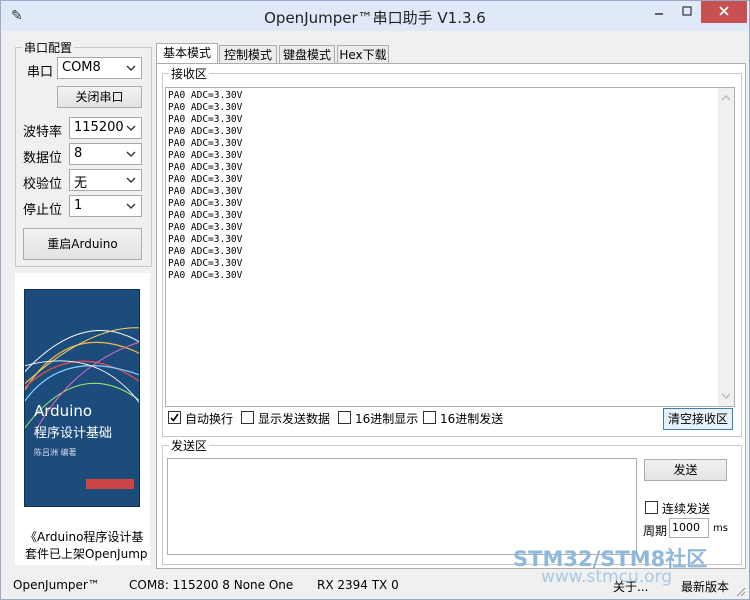  What do you see at coordinates (358, 585) in the screenshot?
I see `status-rx-tx: RX 2394 TX 0` at bounding box center [358, 585].